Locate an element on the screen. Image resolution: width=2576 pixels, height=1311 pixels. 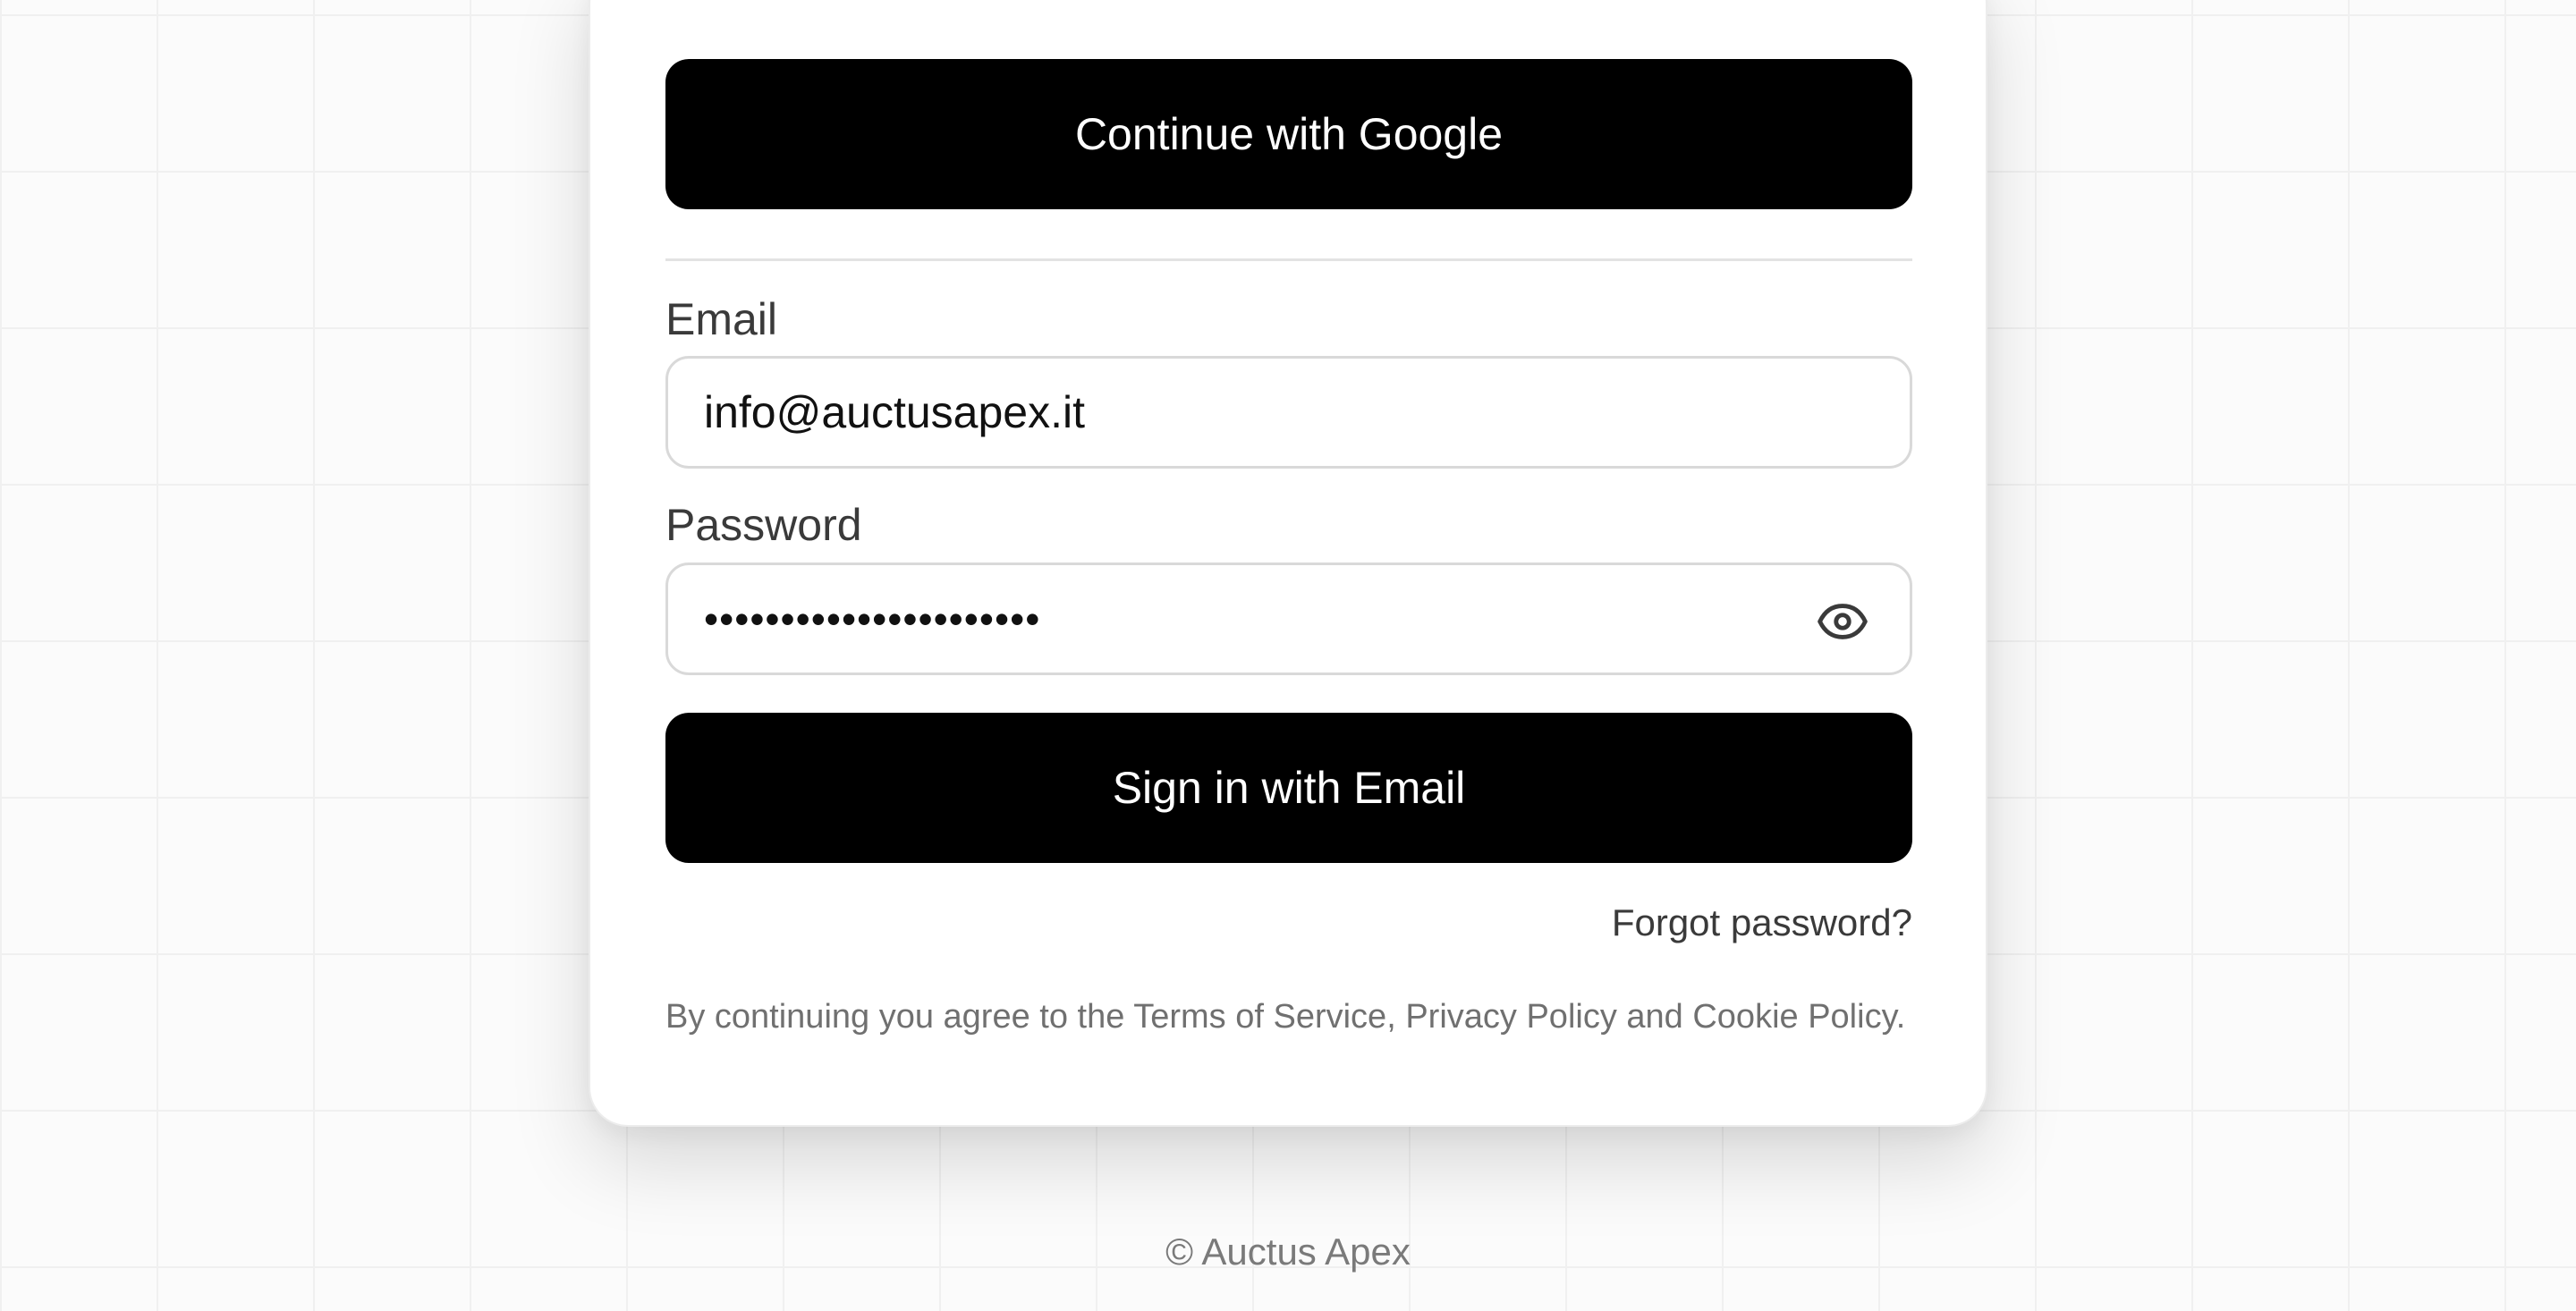
divider is located at coordinates (1288, 259).